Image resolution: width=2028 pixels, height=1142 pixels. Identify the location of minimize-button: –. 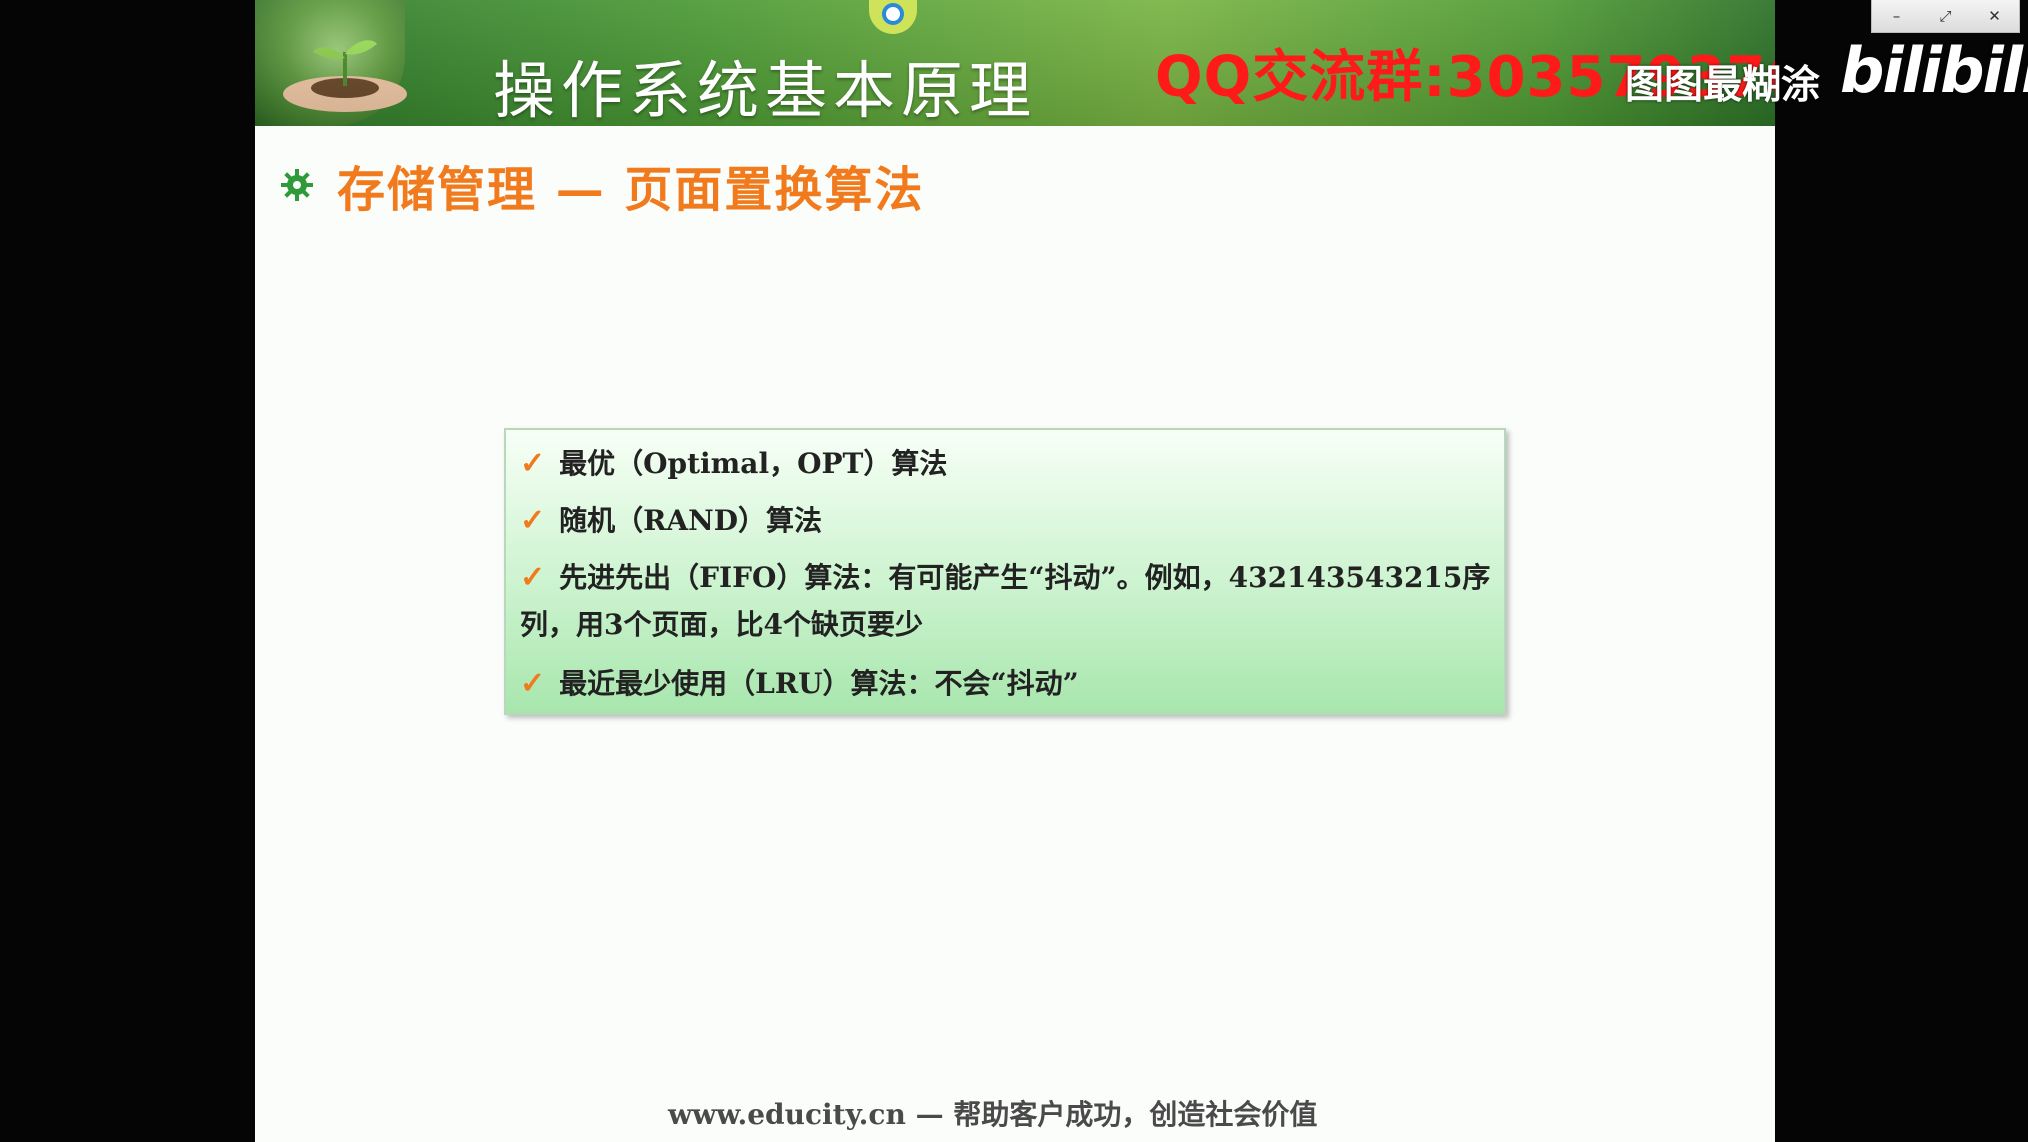
(1897, 16).